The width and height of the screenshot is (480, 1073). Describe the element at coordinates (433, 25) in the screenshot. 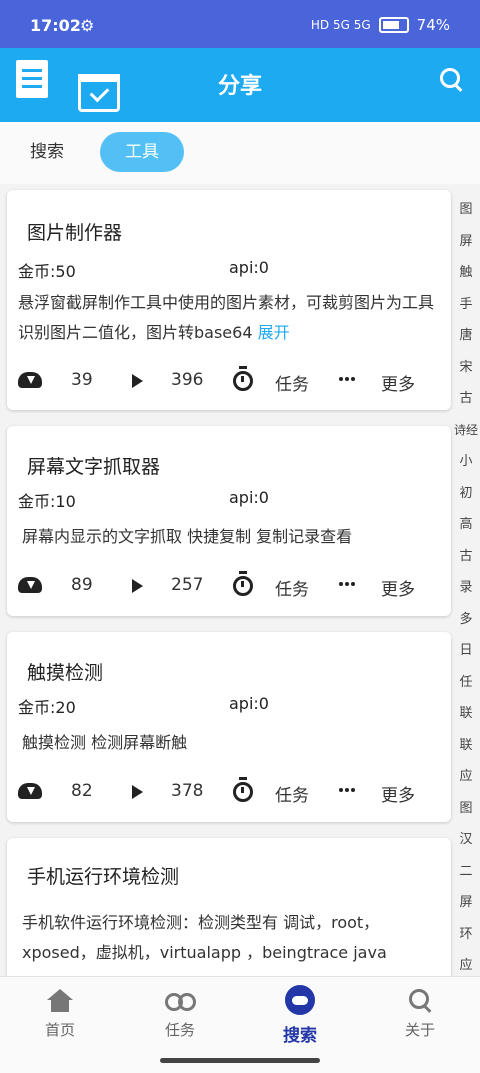

I see `battery-percent: 74%` at that location.